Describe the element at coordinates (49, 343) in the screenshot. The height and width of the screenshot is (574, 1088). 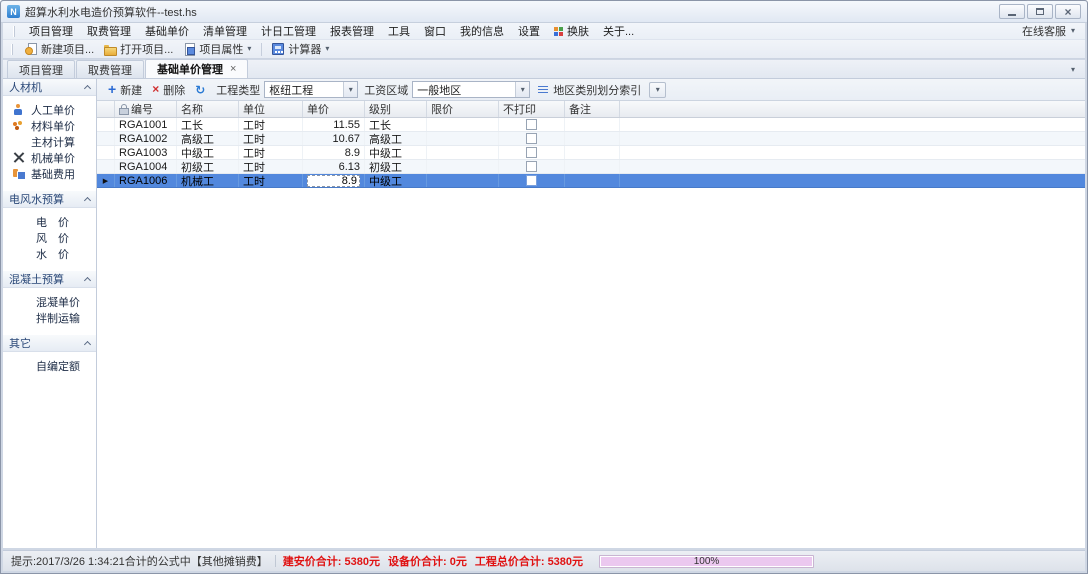
I see `sidebar-group-header-4: 其它` at that location.